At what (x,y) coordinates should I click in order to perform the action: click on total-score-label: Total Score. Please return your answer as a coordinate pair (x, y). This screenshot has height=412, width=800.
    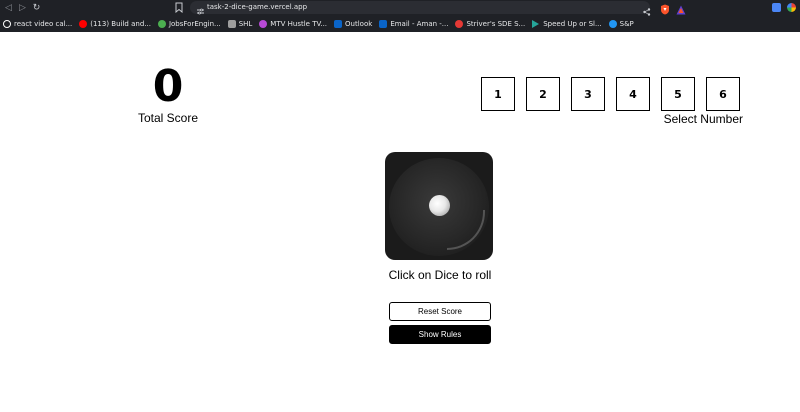
    Looking at the image, I should click on (168, 118).